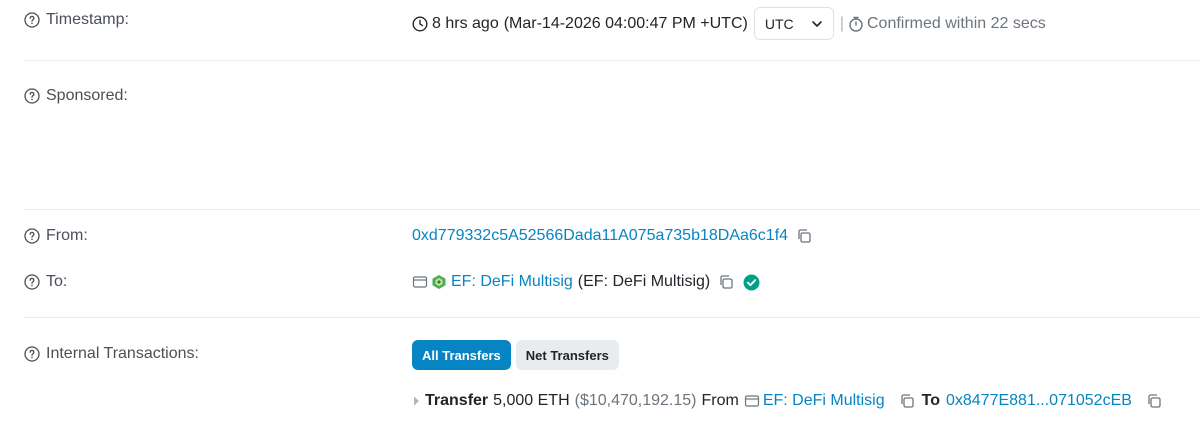  What do you see at coordinates (567, 355) in the screenshot?
I see `tab-net-transfers: Net Transfers` at bounding box center [567, 355].